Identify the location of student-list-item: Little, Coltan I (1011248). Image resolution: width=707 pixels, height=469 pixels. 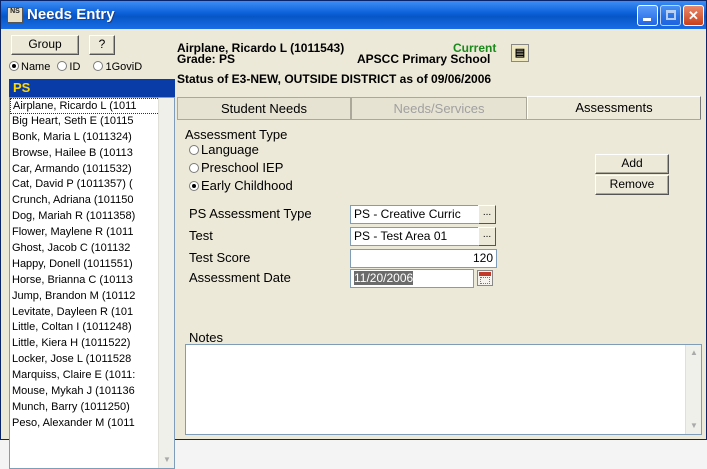
(92, 328).